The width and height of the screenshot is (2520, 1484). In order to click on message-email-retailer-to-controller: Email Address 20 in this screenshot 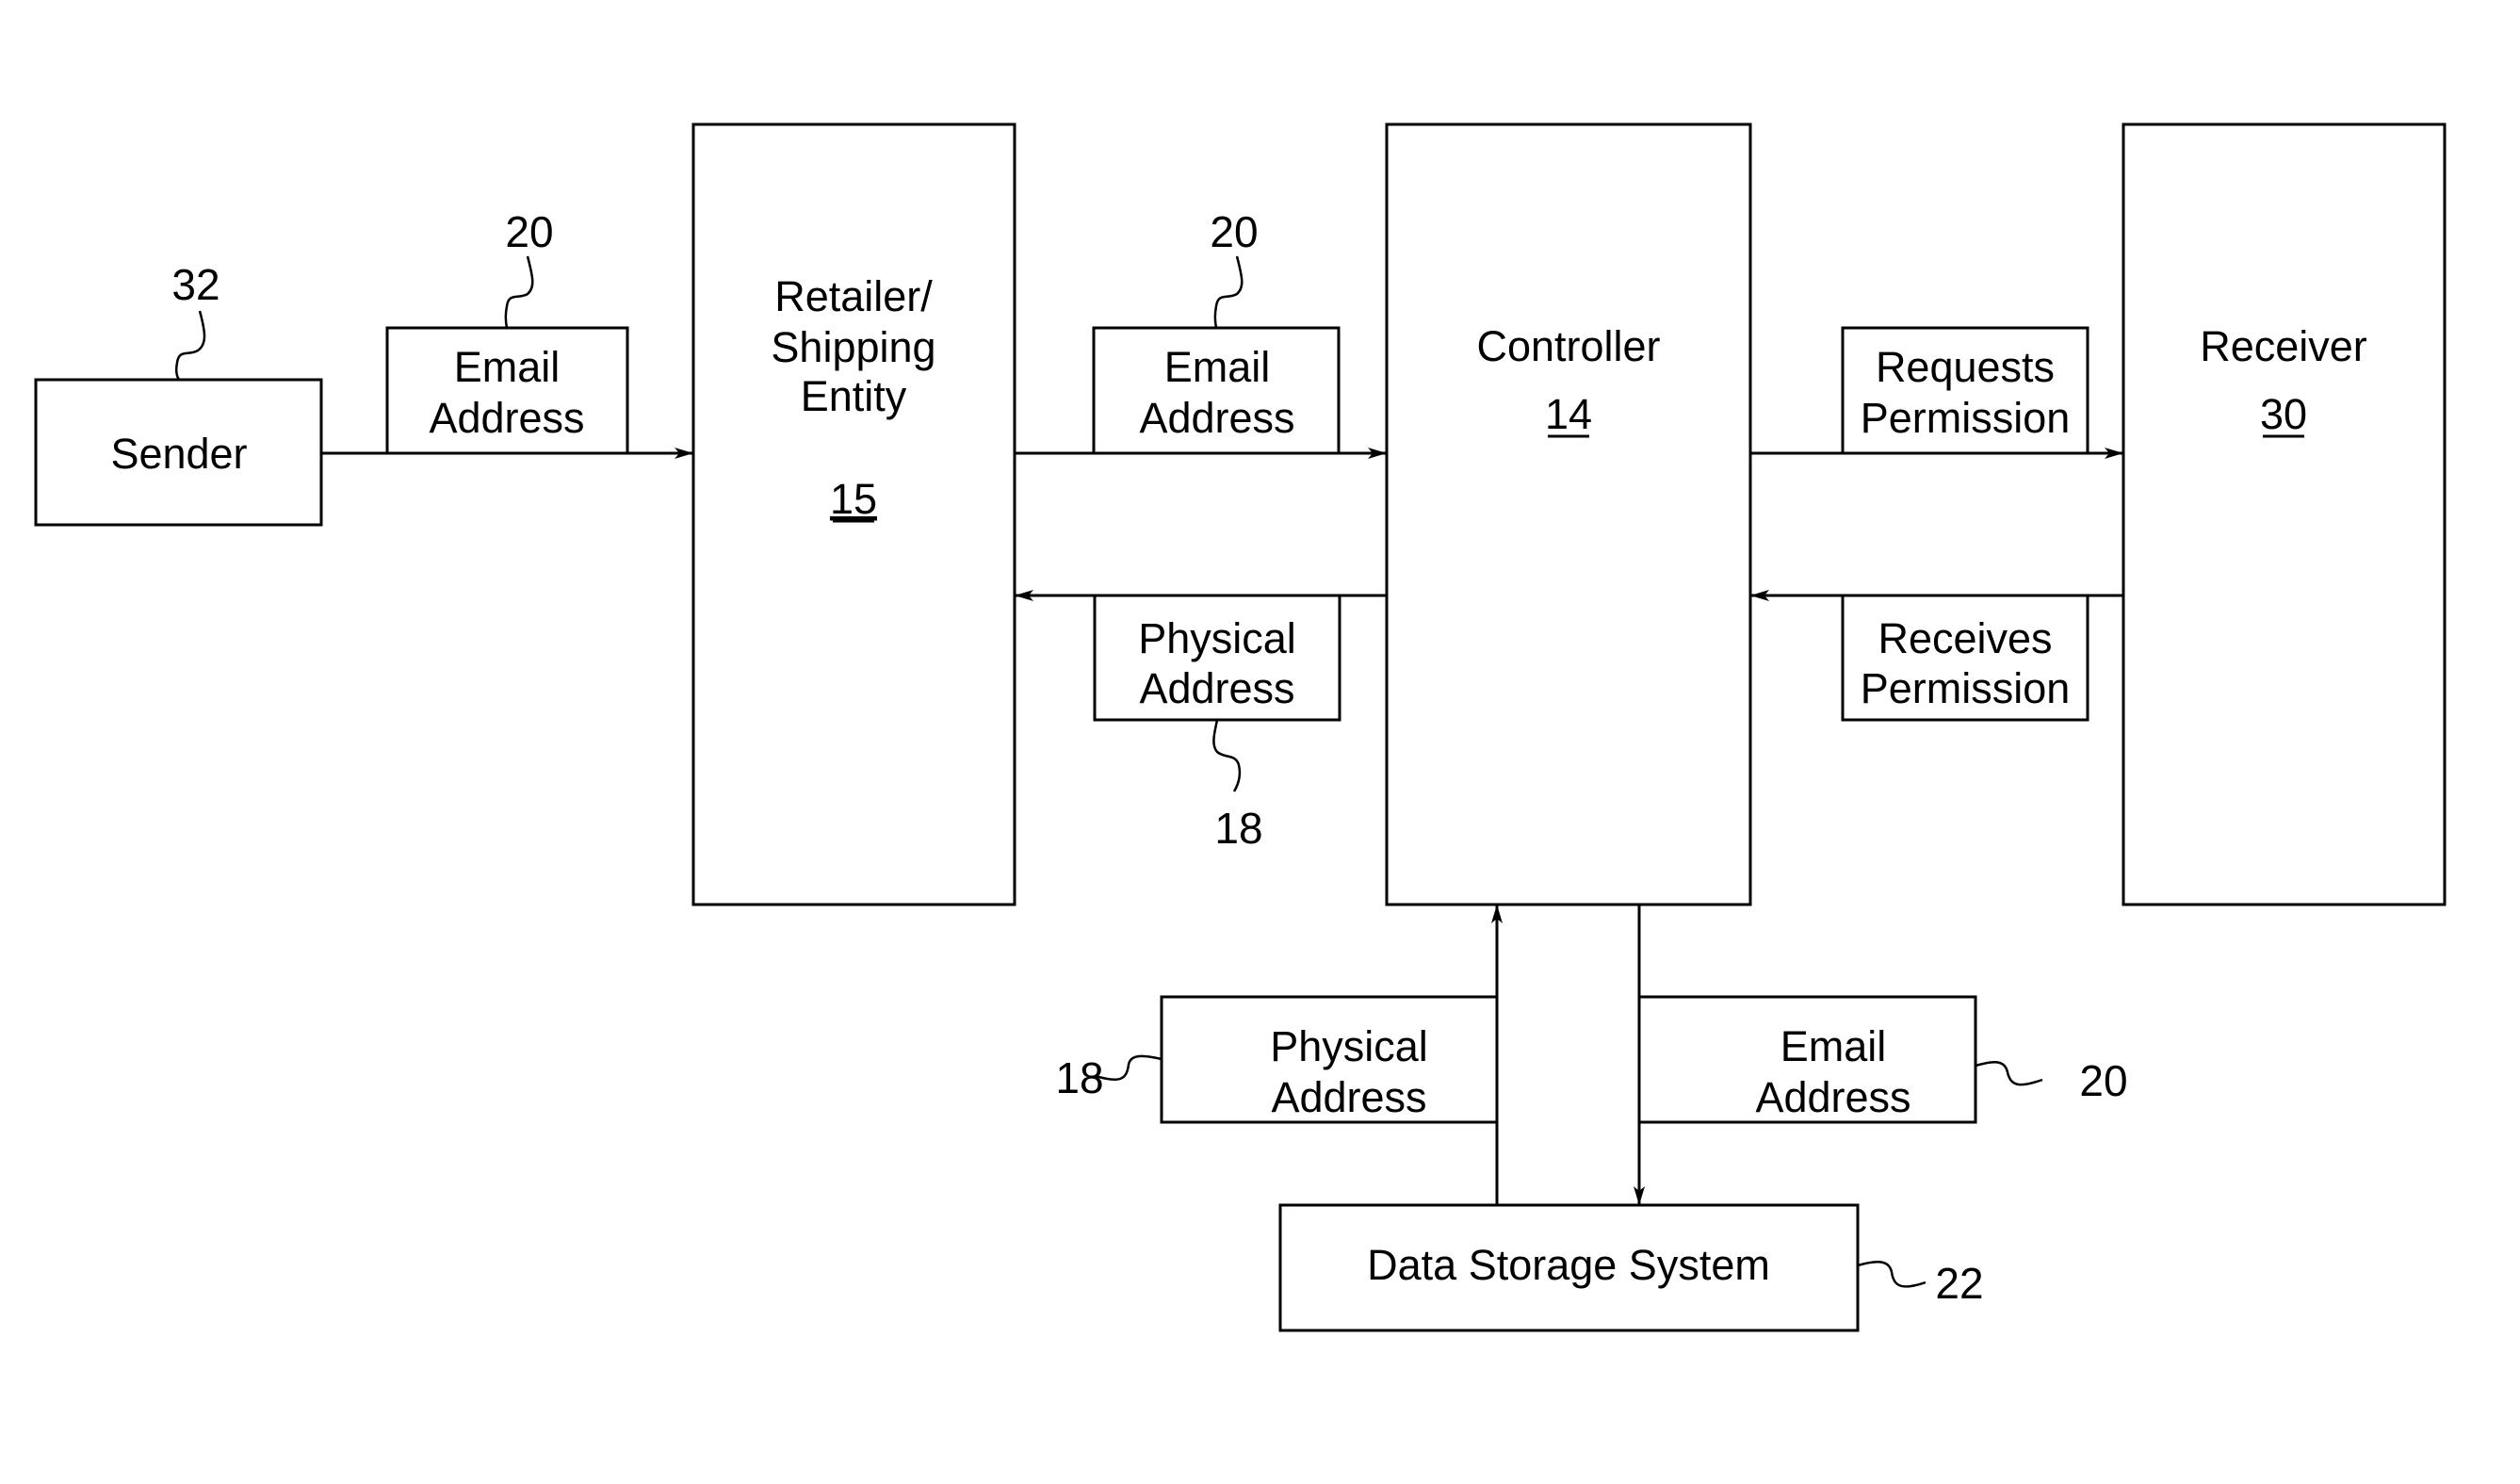, I will do `click(1216, 331)`.